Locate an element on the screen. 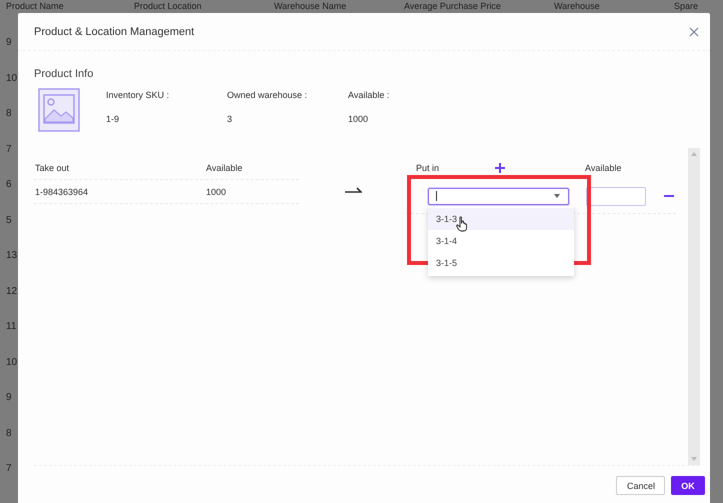  field-label: Available : is located at coordinates (369, 95).